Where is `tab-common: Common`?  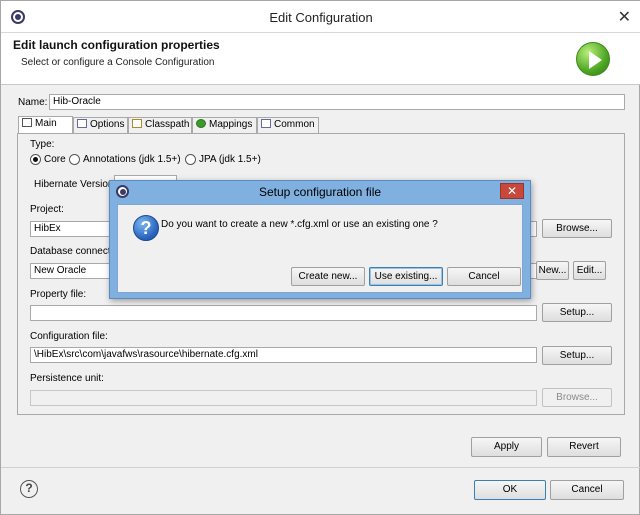 tab-common: Common is located at coordinates (288, 125).